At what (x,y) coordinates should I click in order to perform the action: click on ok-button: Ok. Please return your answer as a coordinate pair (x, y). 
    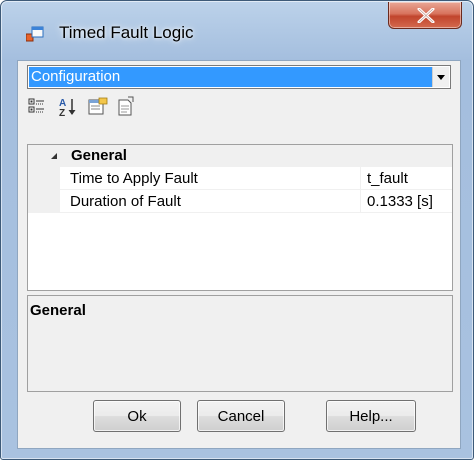
    Looking at the image, I should click on (137, 416).